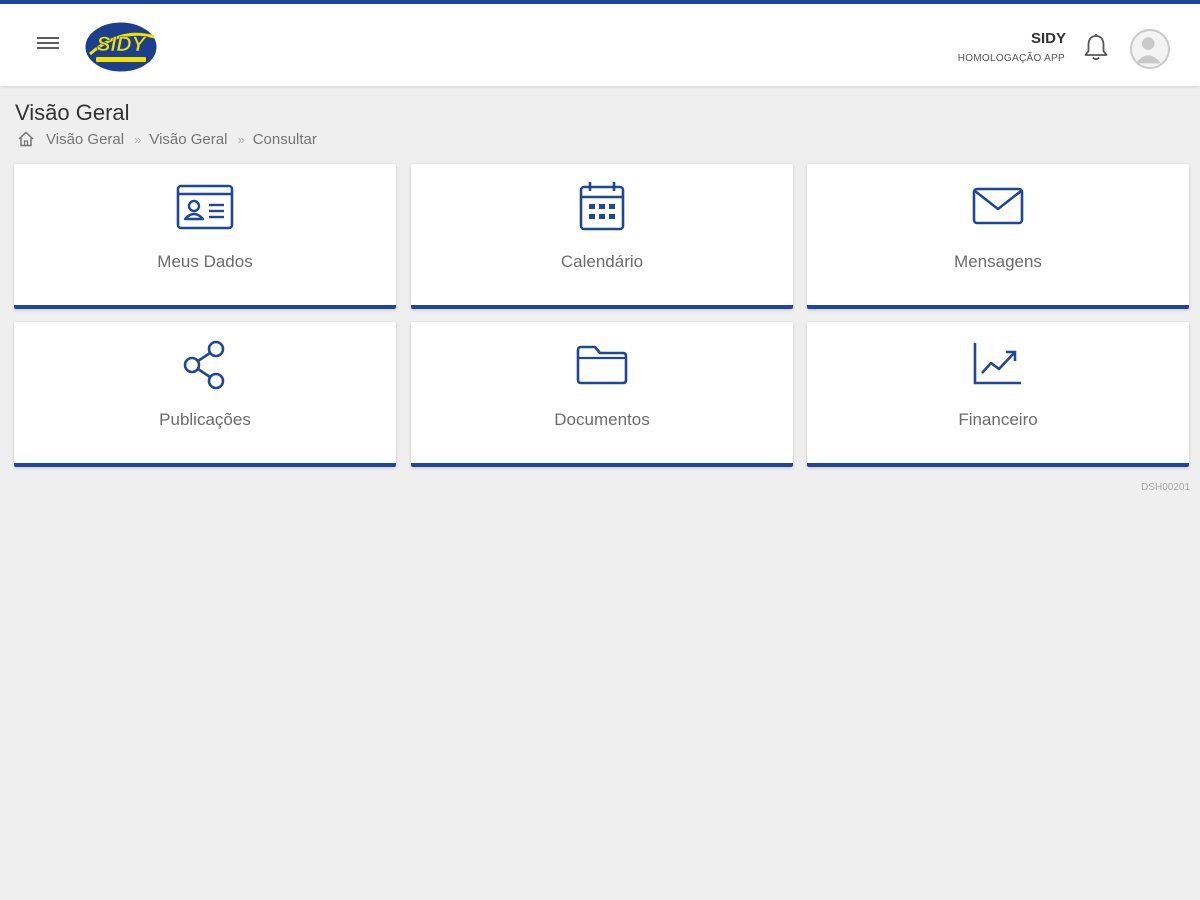 Image resolution: width=1200 pixels, height=900 pixels. What do you see at coordinates (205, 394) in the screenshot?
I see `card-publicacoes: Publicações` at bounding box center [205, 394].